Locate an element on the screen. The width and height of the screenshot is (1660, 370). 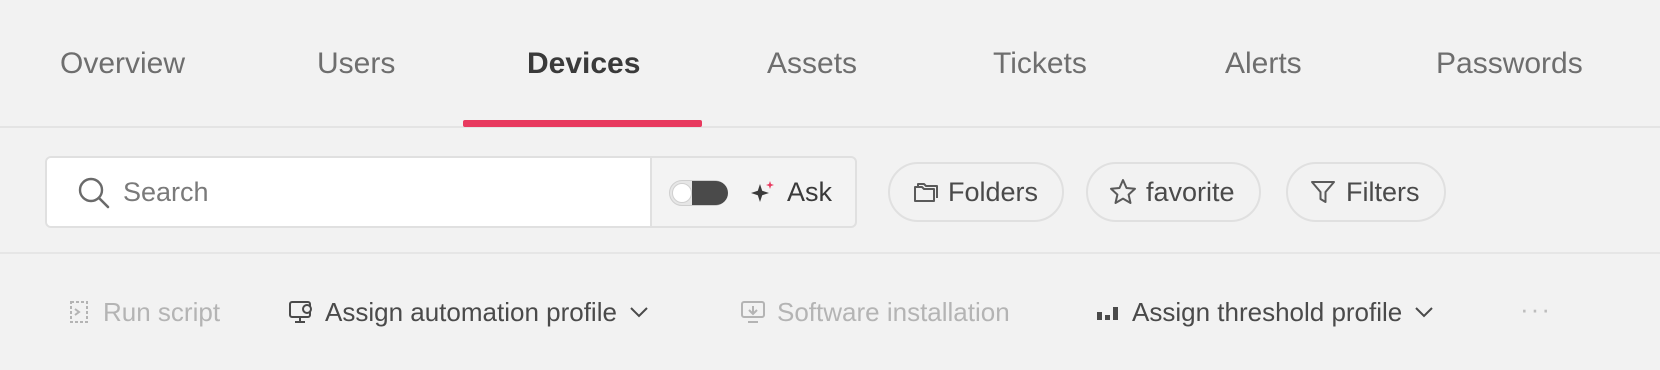
filters-button: Filters is located at coordinates (1366, 192).